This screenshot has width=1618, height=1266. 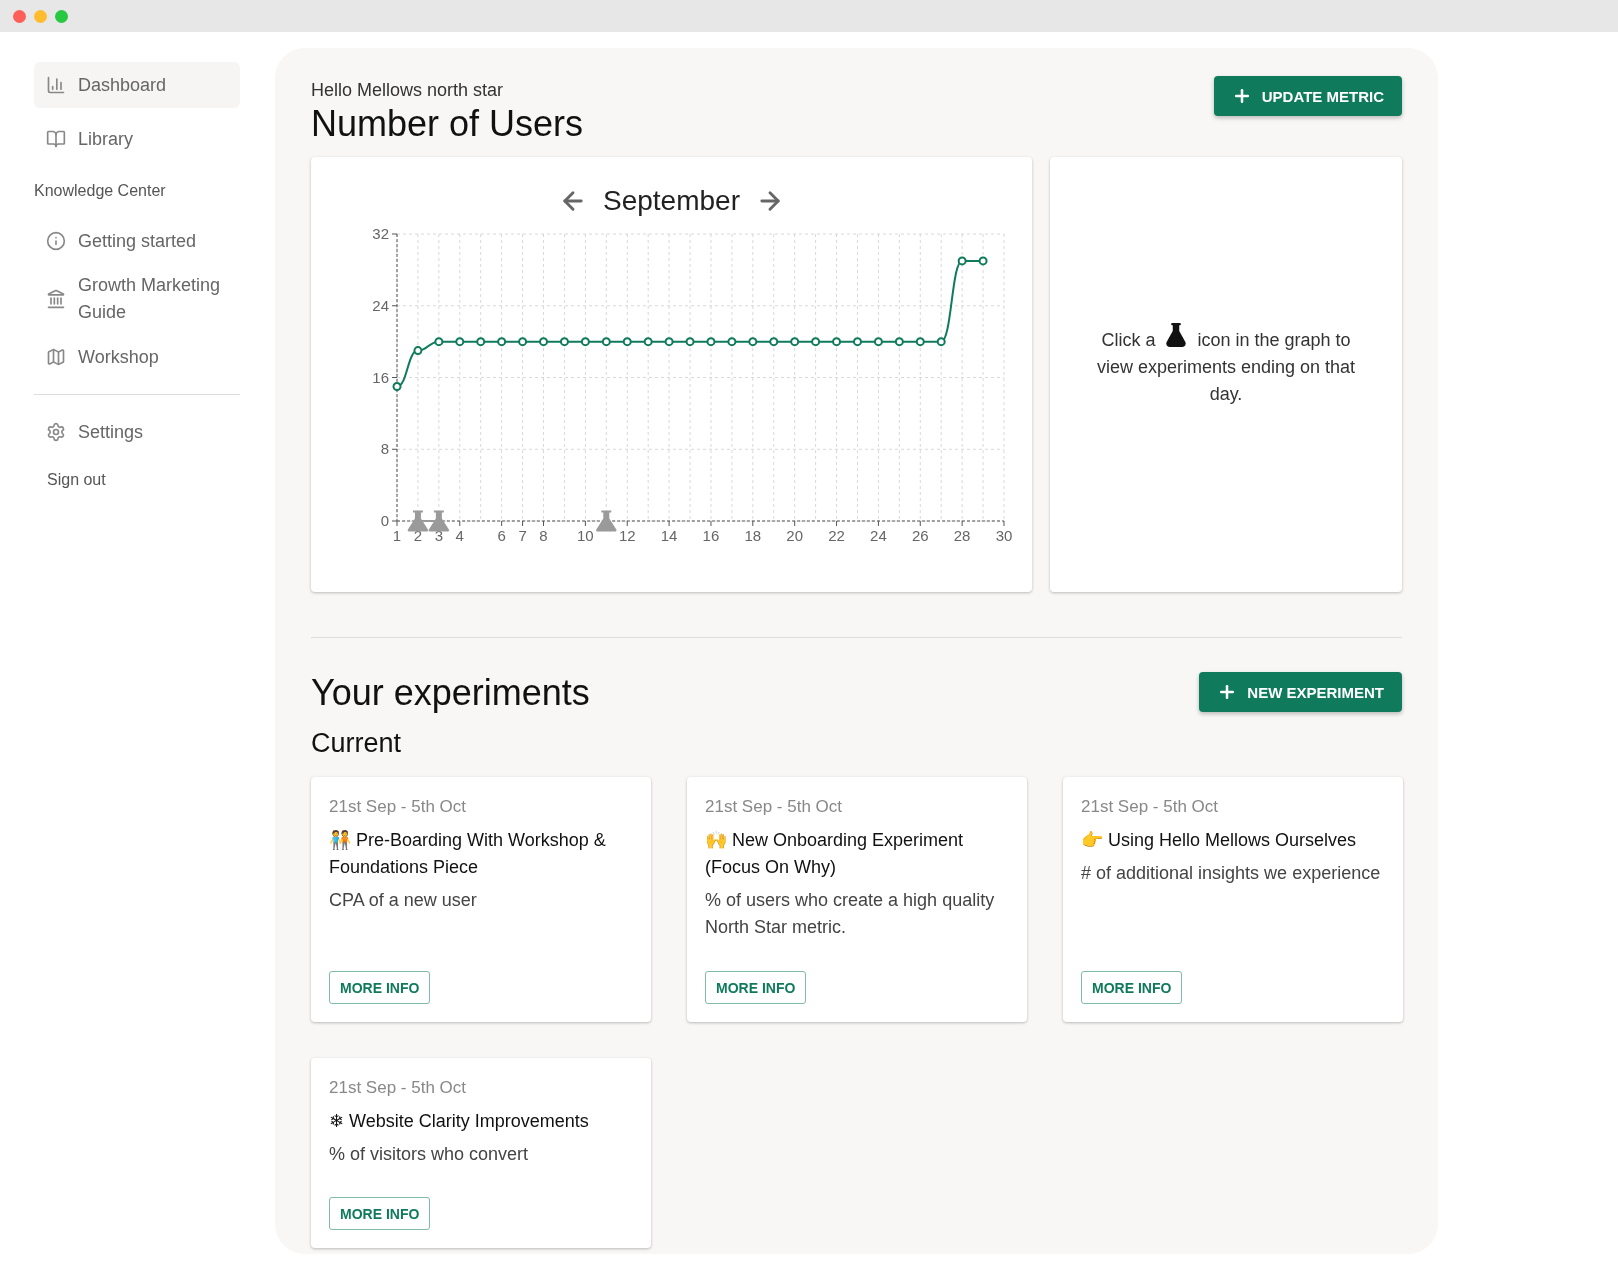 What do you see at coordinates (56, 299) in the screenshot?
I see `bank-icon` at bounding box center [56, 299].